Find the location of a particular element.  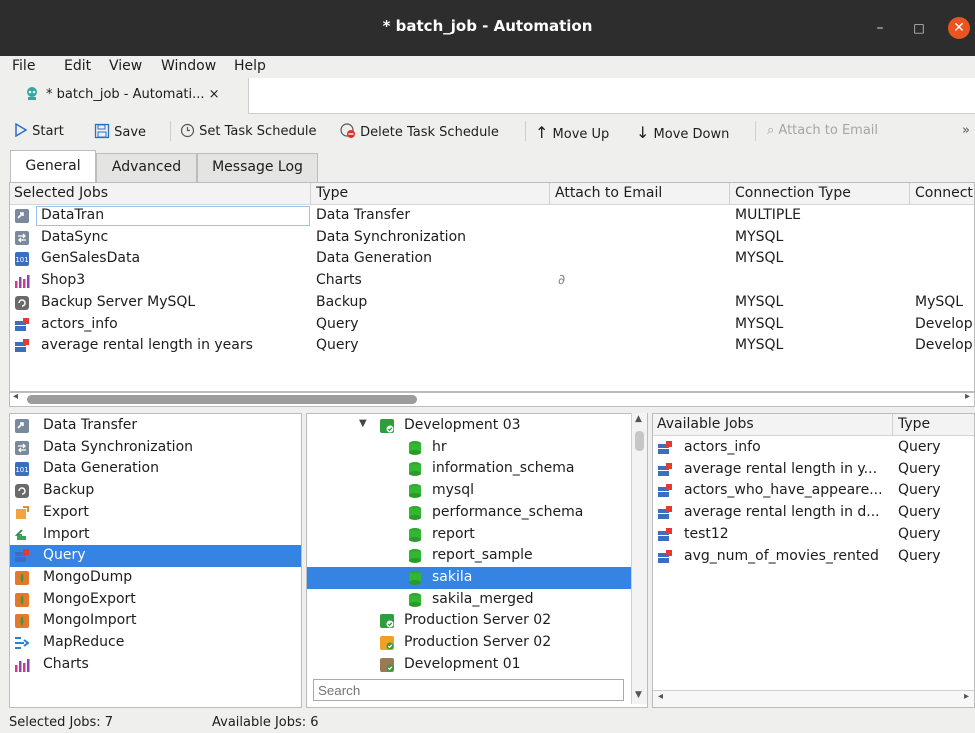

job-type-label: MapReduce is located at coordinates (84, 642).